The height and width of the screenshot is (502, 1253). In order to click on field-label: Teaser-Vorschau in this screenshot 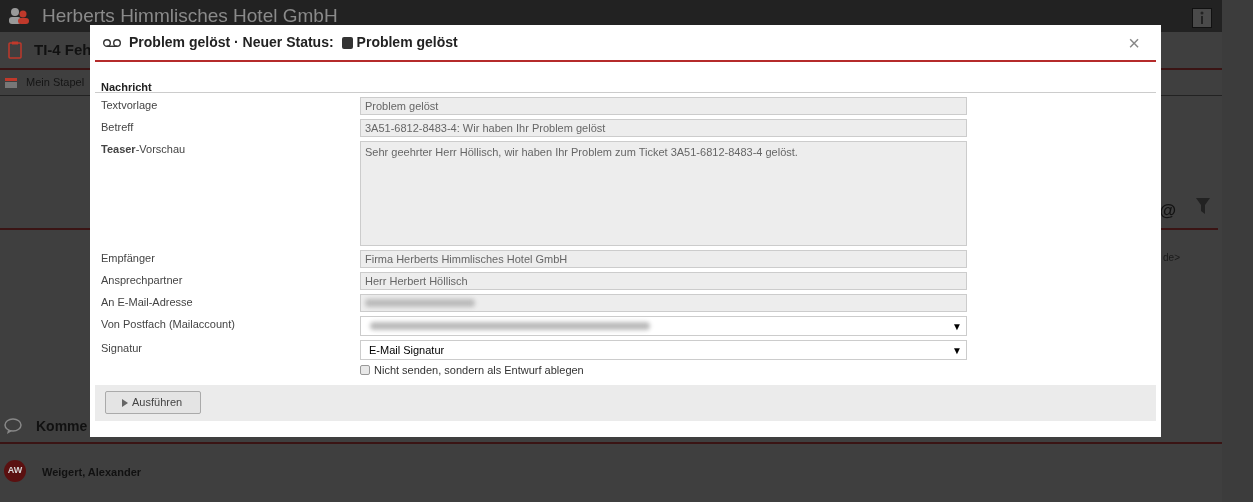, I will do `click(144, 149)`.